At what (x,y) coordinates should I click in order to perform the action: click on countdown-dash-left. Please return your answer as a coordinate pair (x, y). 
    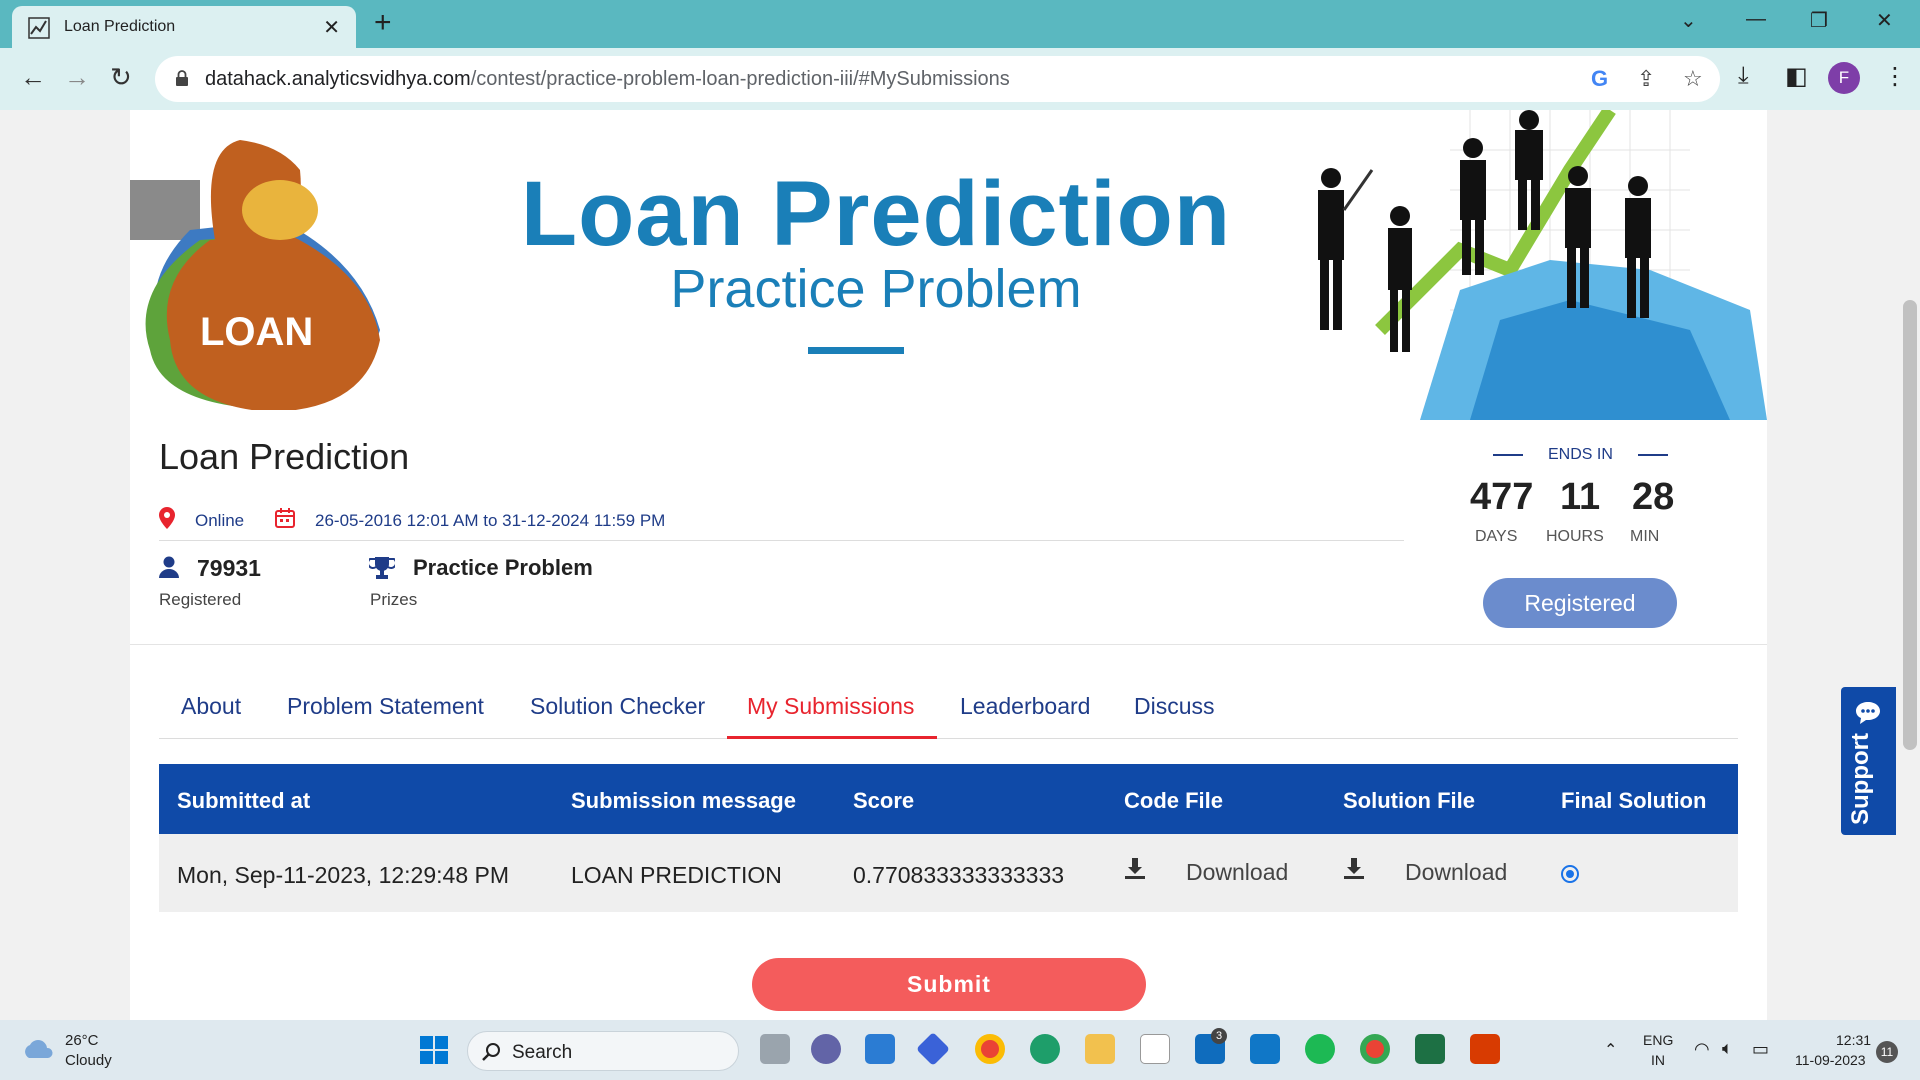
    Looking at the image, I should click on (1508, 455).